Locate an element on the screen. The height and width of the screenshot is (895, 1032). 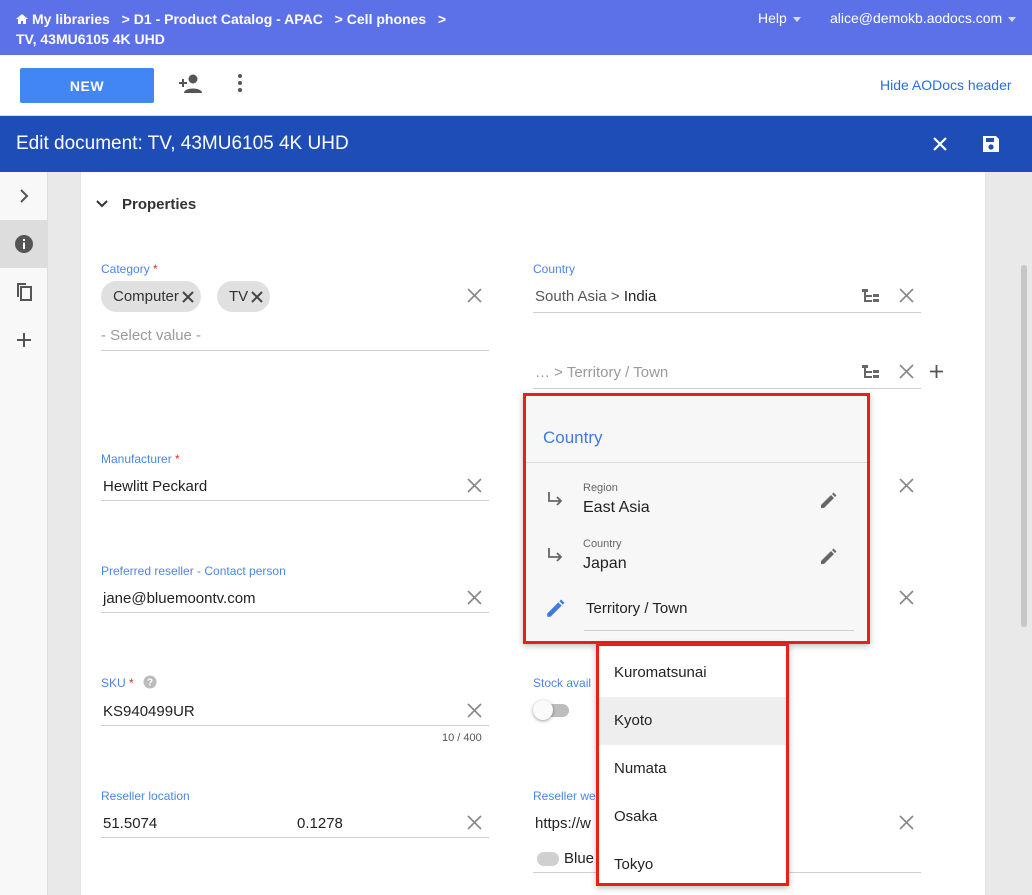
breadcrumb-folder: Cell phones is located at coordinates (386, 19).